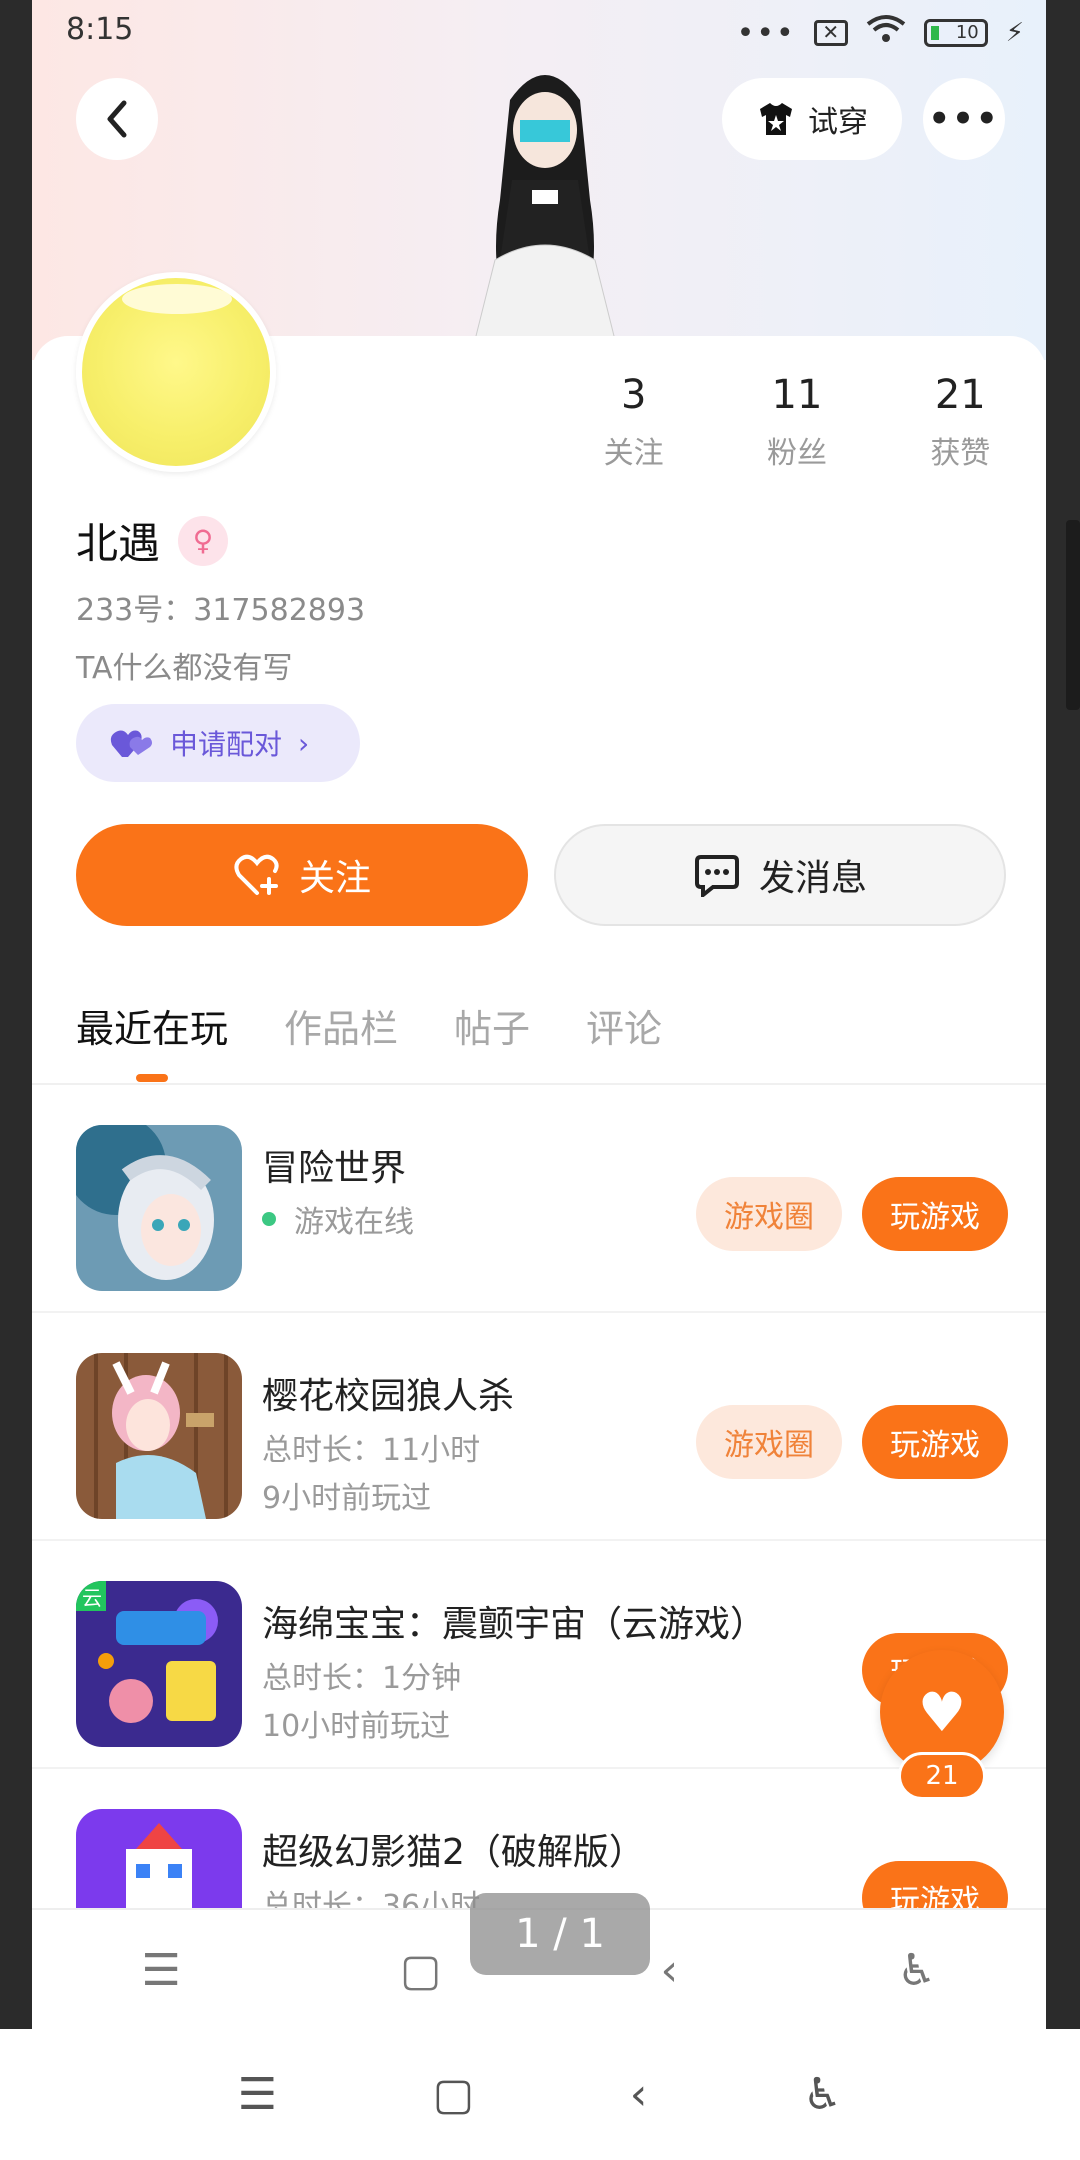  Describe the element at coordinates (304, 743) in the screenshot. I see `chevron-right-icon: ›` at that location.